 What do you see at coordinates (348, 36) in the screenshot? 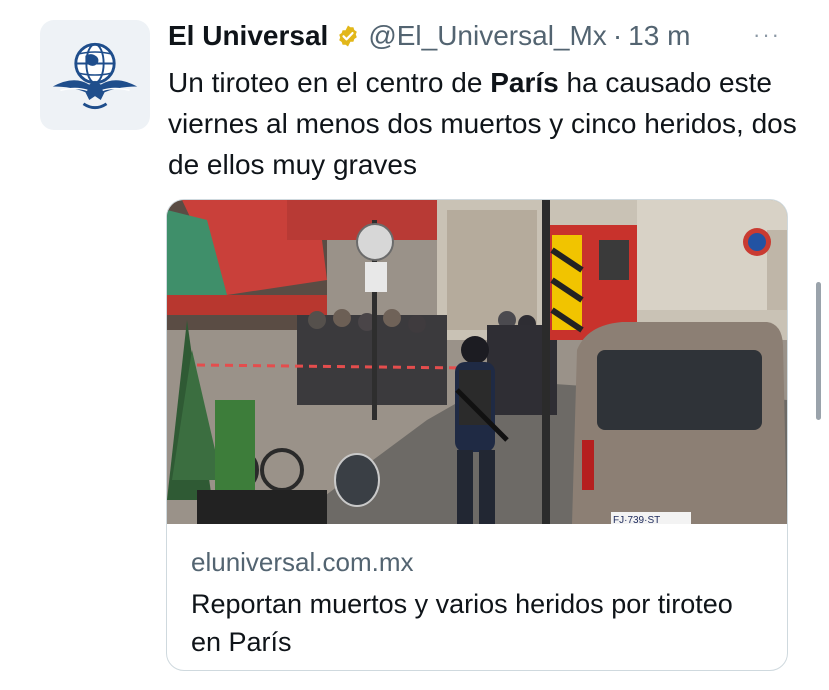
I see `verified-badge-icon` at bounding box center [348, 36].